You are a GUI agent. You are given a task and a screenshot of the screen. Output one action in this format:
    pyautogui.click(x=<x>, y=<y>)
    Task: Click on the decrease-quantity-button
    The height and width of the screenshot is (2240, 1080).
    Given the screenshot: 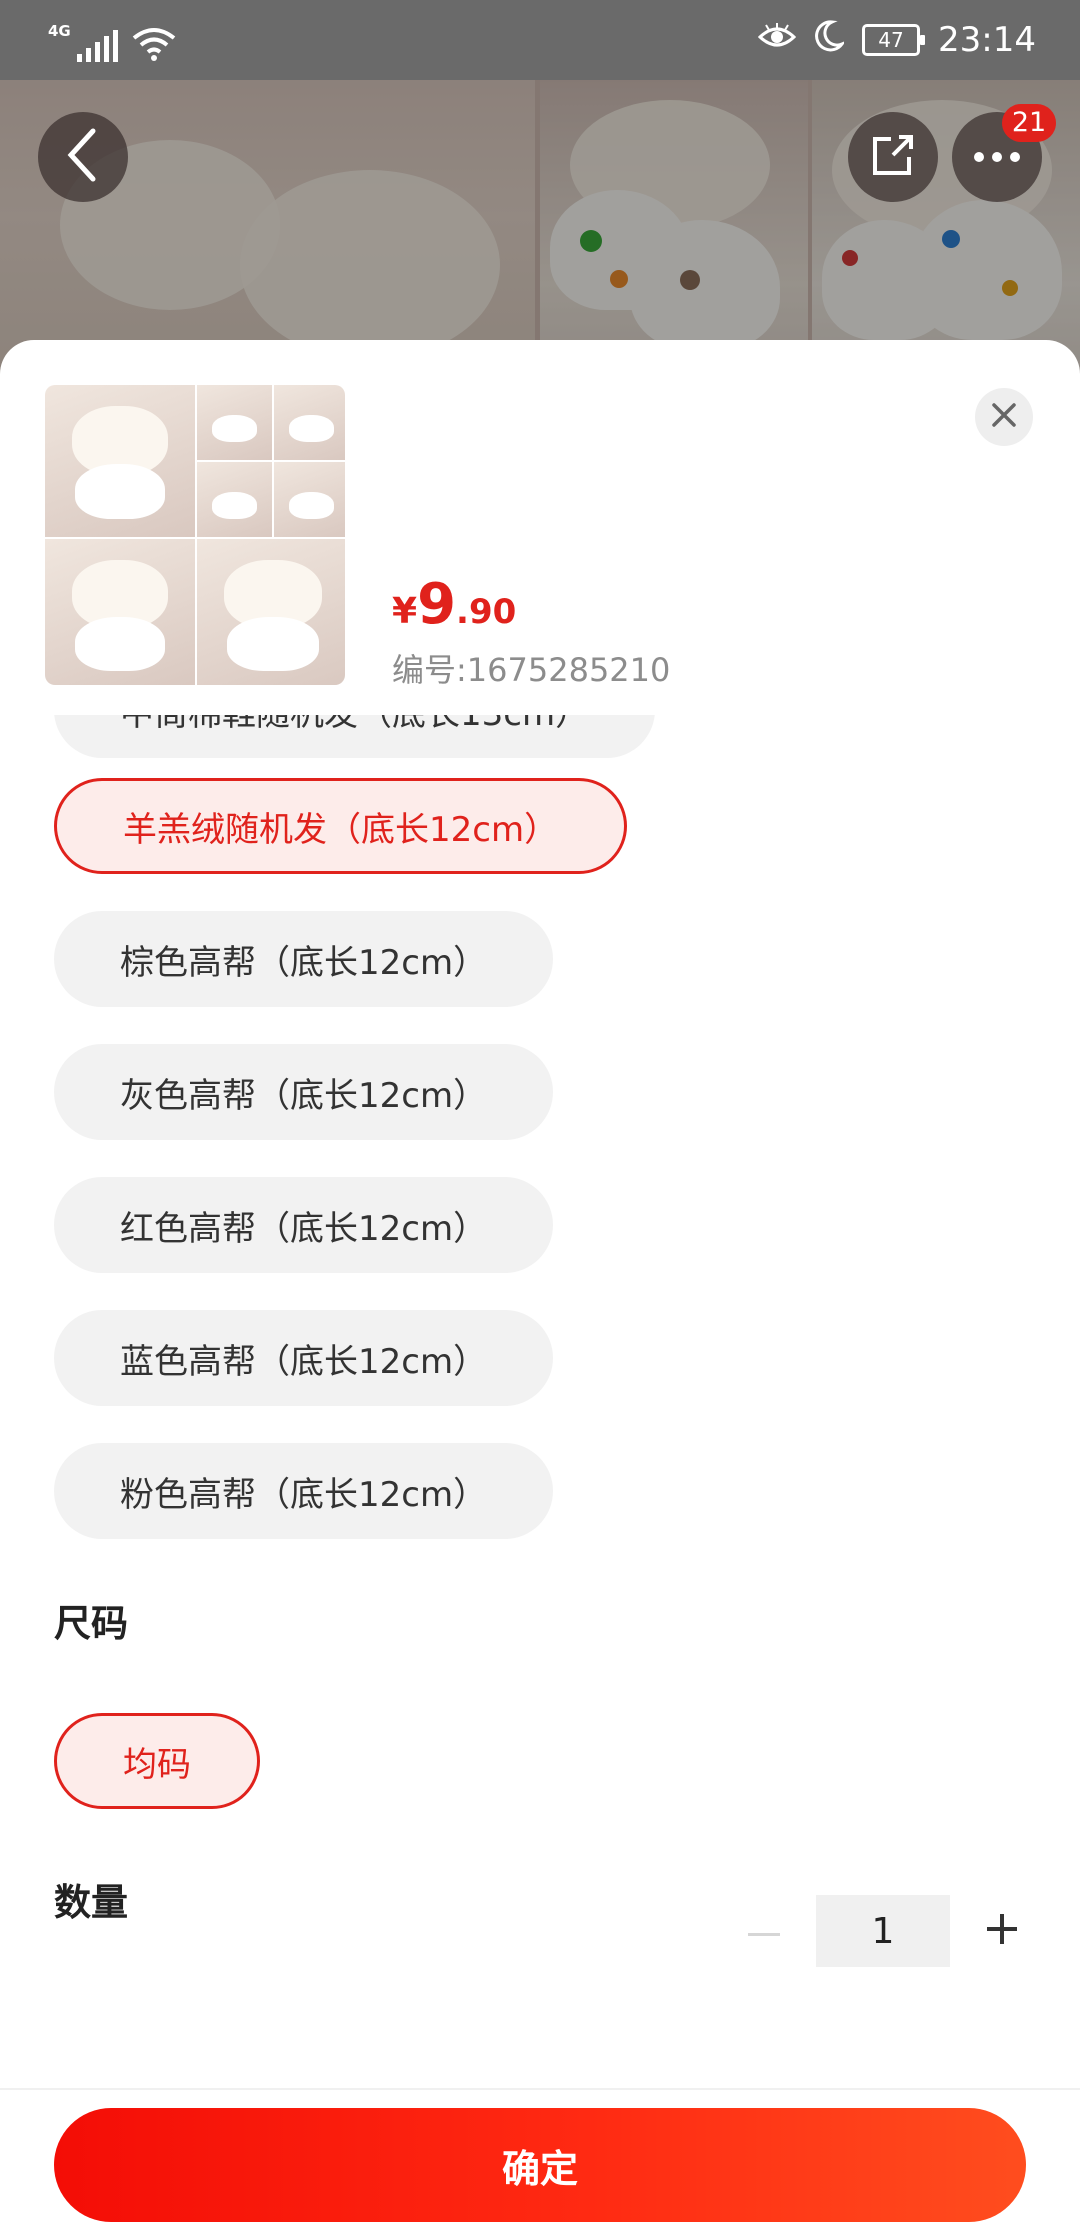 What is the action you would take?
    pyautogui.click(x=764, y=1931)
    